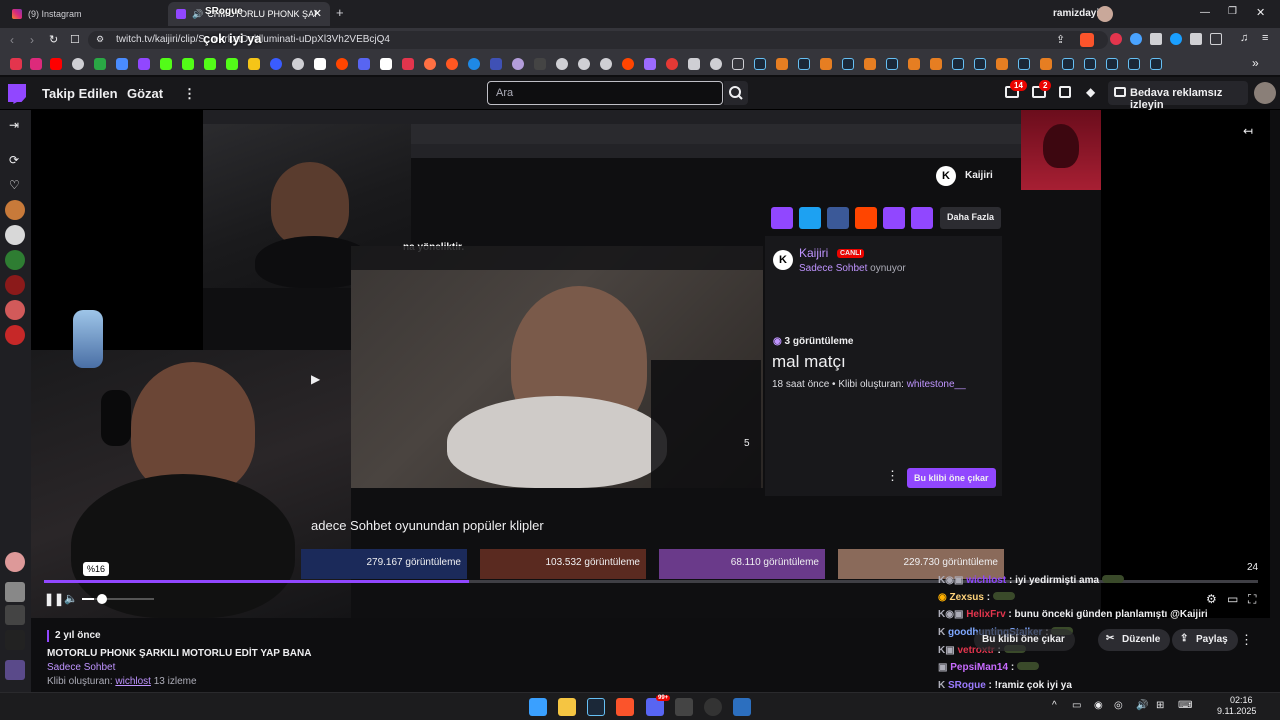 This screenshot has height=720, width=1280. Describe the element at coordinates (1244, 38) in the screenshot. I see `media-icon: ♫` at that location.